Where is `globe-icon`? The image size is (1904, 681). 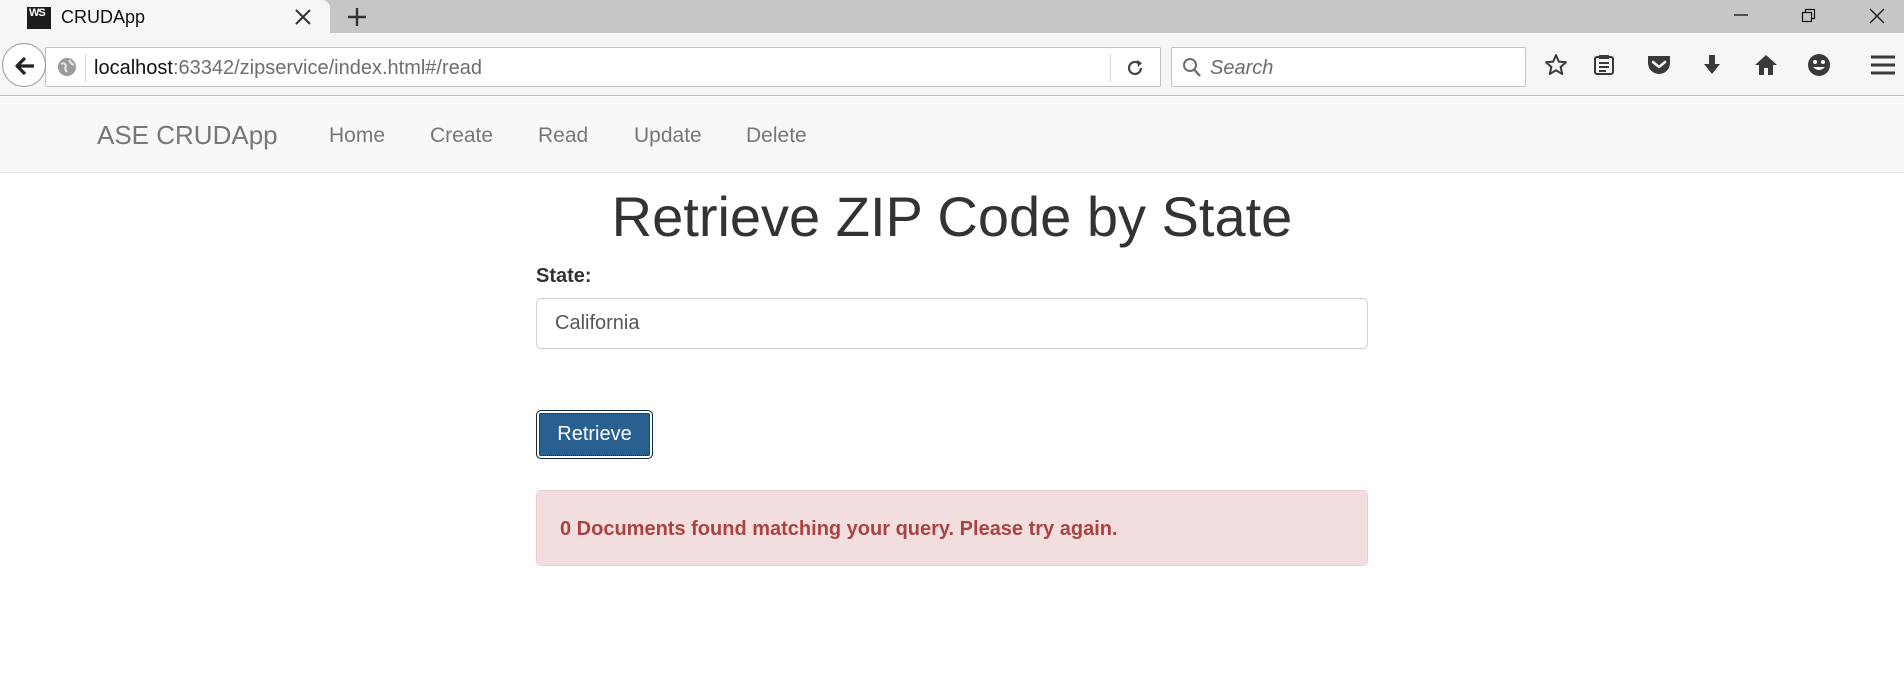
globe-icon is located at coordinates (67, 67).